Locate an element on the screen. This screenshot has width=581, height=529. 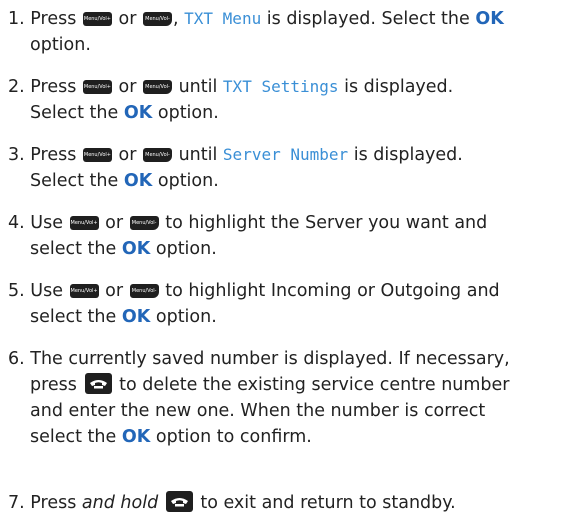
display-text-txt-menu: TXT Menu is located at coordinates (223, 18).